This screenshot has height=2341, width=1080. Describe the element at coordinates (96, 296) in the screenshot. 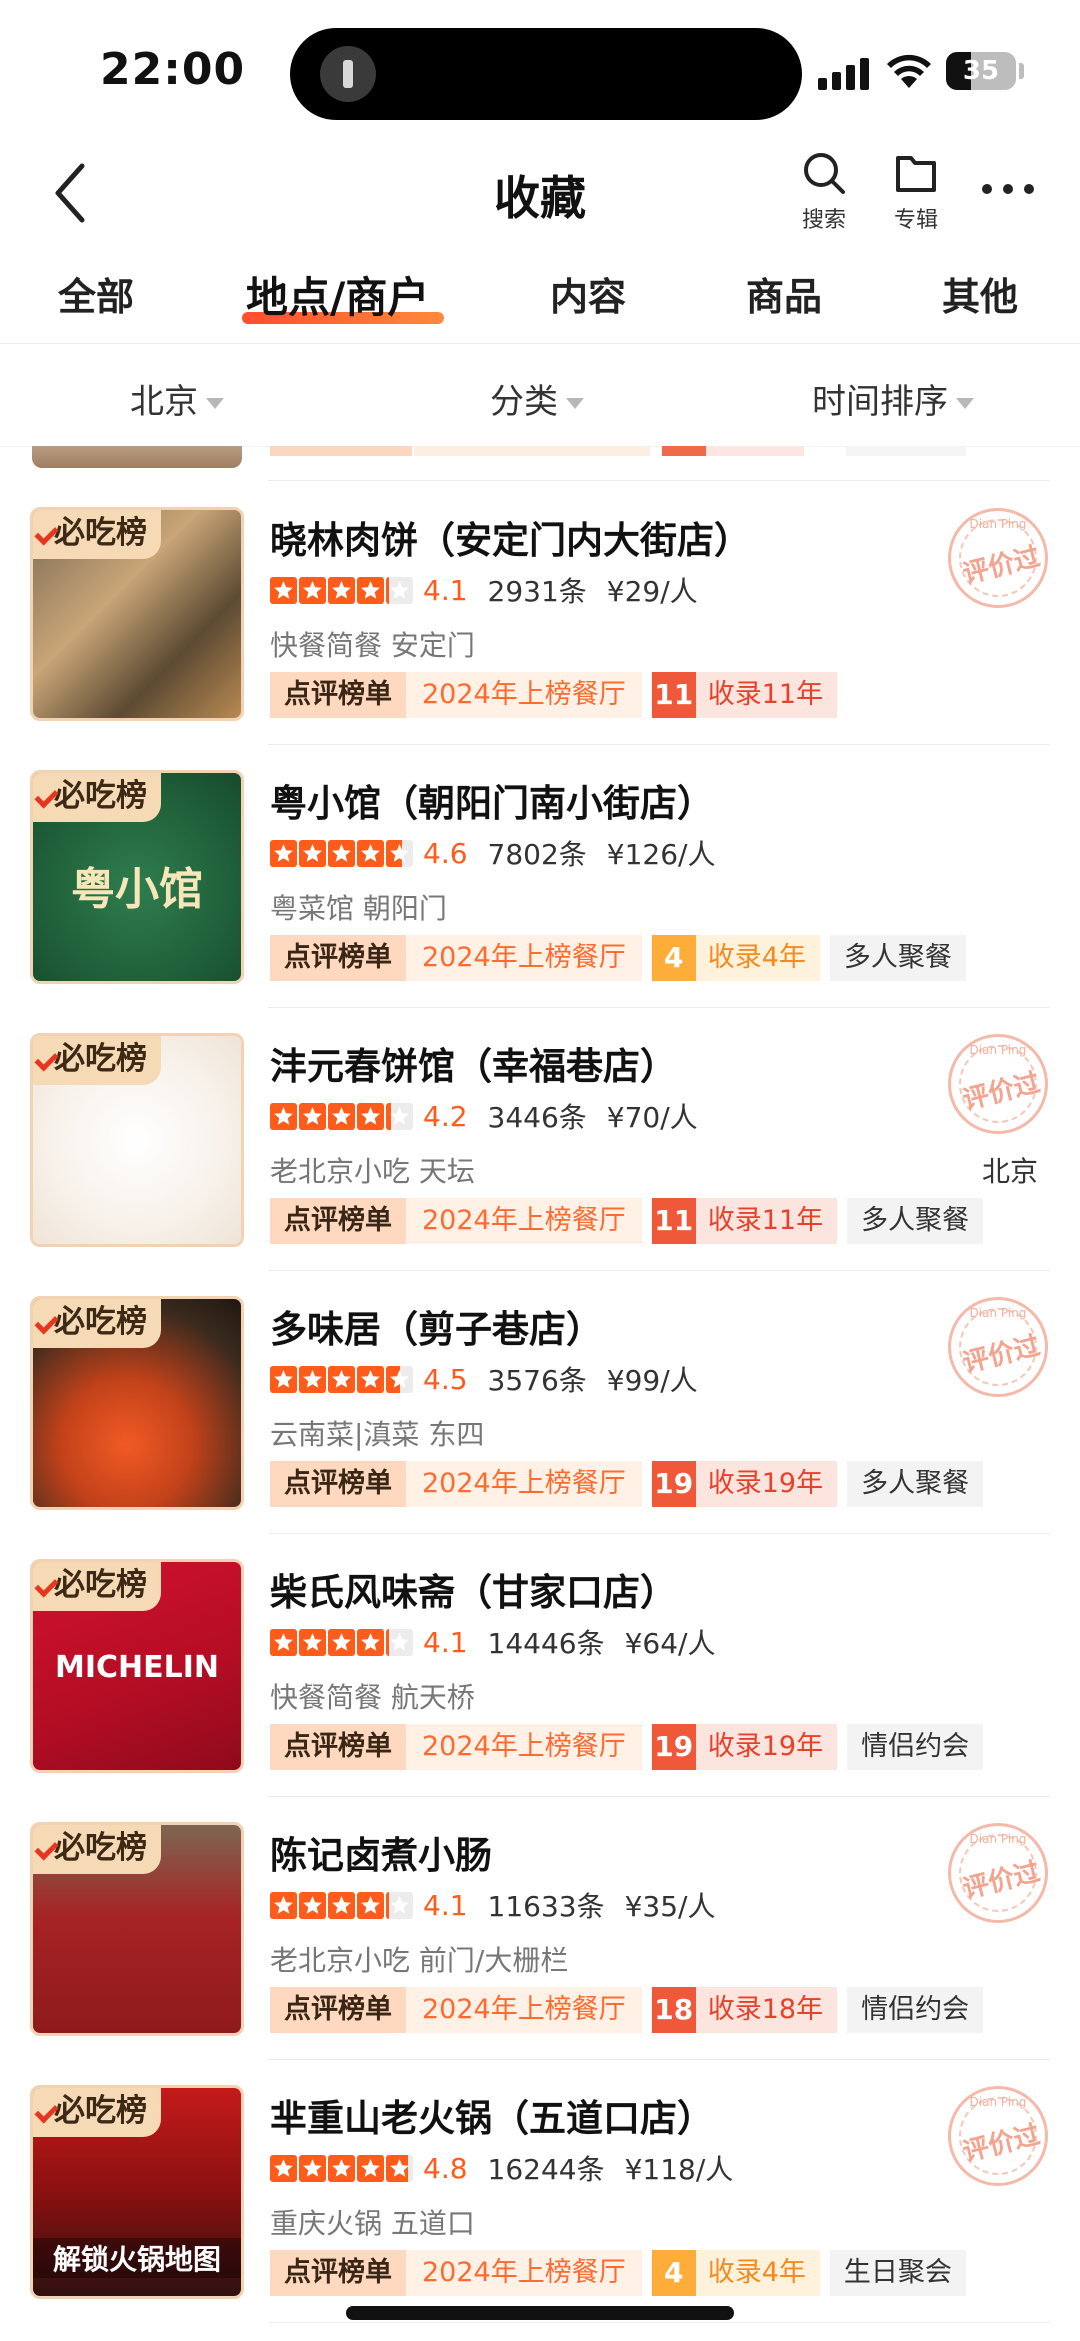

I see `tab-all: 全部` at that location.